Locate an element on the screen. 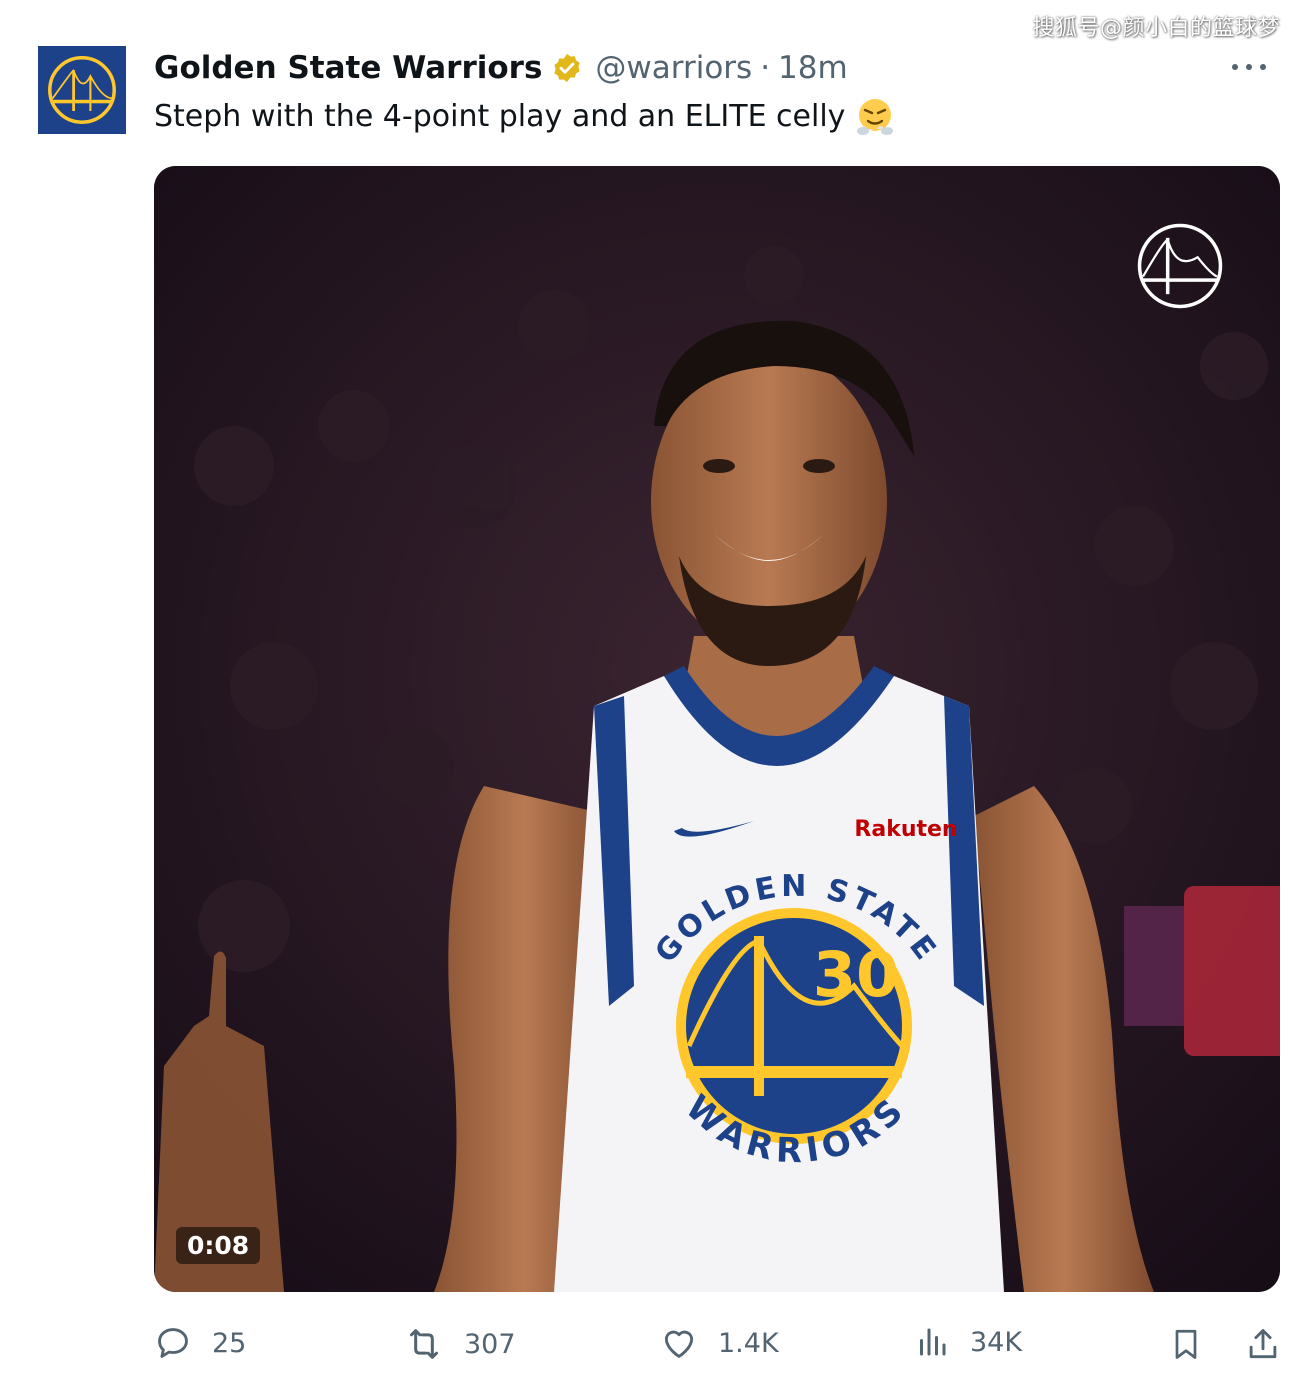 Image resolution: width=1312 pixels, height=1392 pixels. avatar is located at coordinates (82, 90).